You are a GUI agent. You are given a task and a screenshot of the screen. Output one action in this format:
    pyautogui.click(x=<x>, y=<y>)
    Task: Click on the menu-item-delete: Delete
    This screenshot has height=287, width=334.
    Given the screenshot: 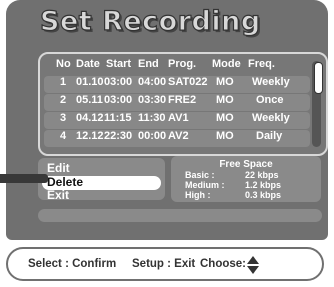 What is the action you would take?
    pyautogui.click(x=65, y=182)
    